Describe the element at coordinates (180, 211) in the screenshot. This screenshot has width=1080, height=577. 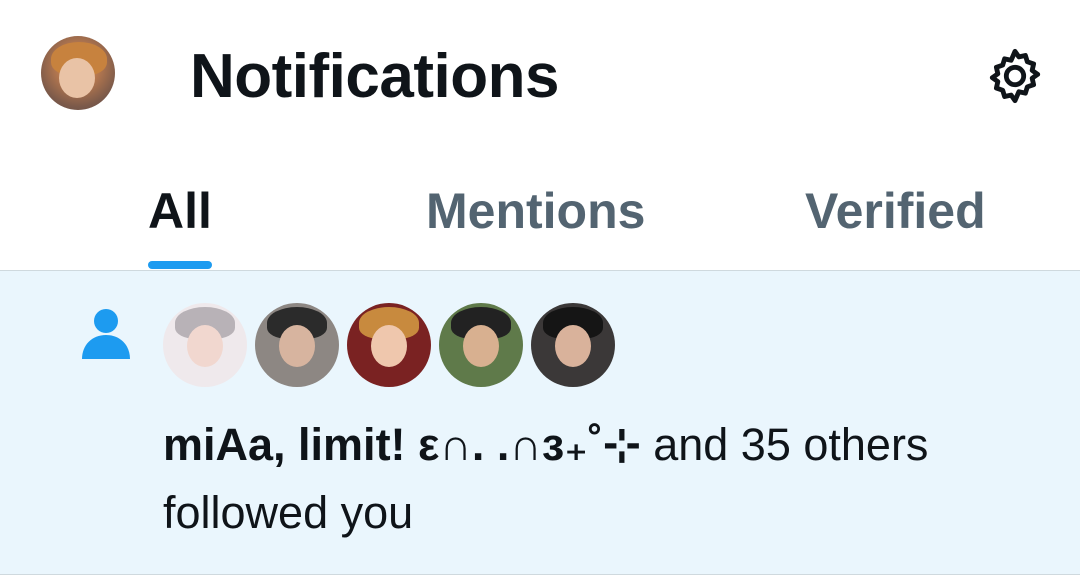
I see `tab-all: All` at that location.